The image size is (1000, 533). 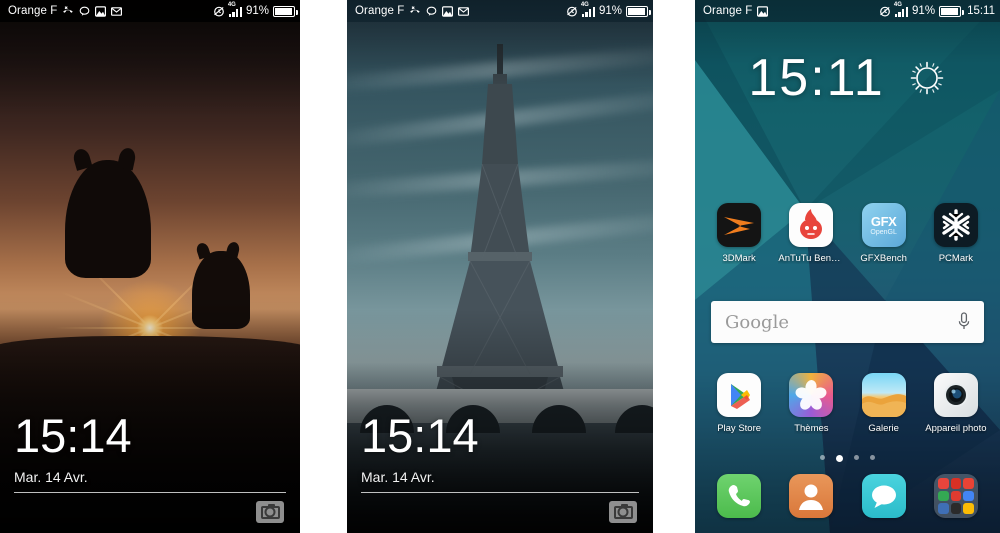 I want to click on clock-weather-widget: 15:11, so click(x=847, y=78).